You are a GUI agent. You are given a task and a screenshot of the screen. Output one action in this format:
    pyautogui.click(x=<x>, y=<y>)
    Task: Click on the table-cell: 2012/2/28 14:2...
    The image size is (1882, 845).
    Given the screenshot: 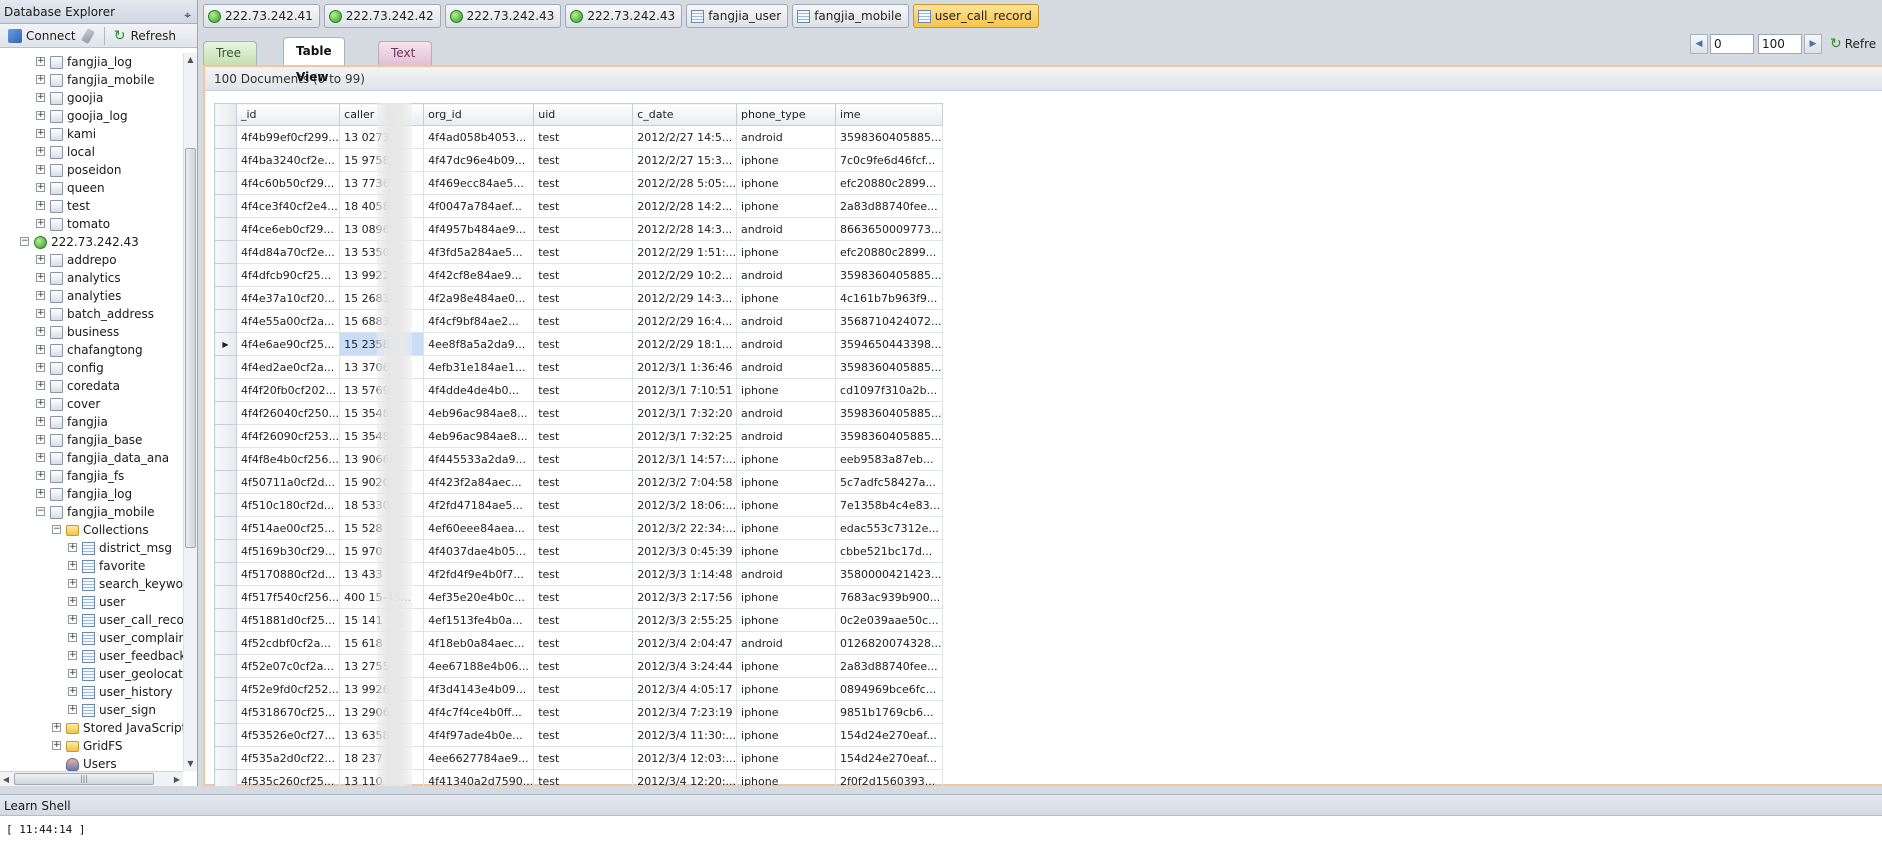 What is the action you would take?
    pyautogui.click(x=685, y=206)
    